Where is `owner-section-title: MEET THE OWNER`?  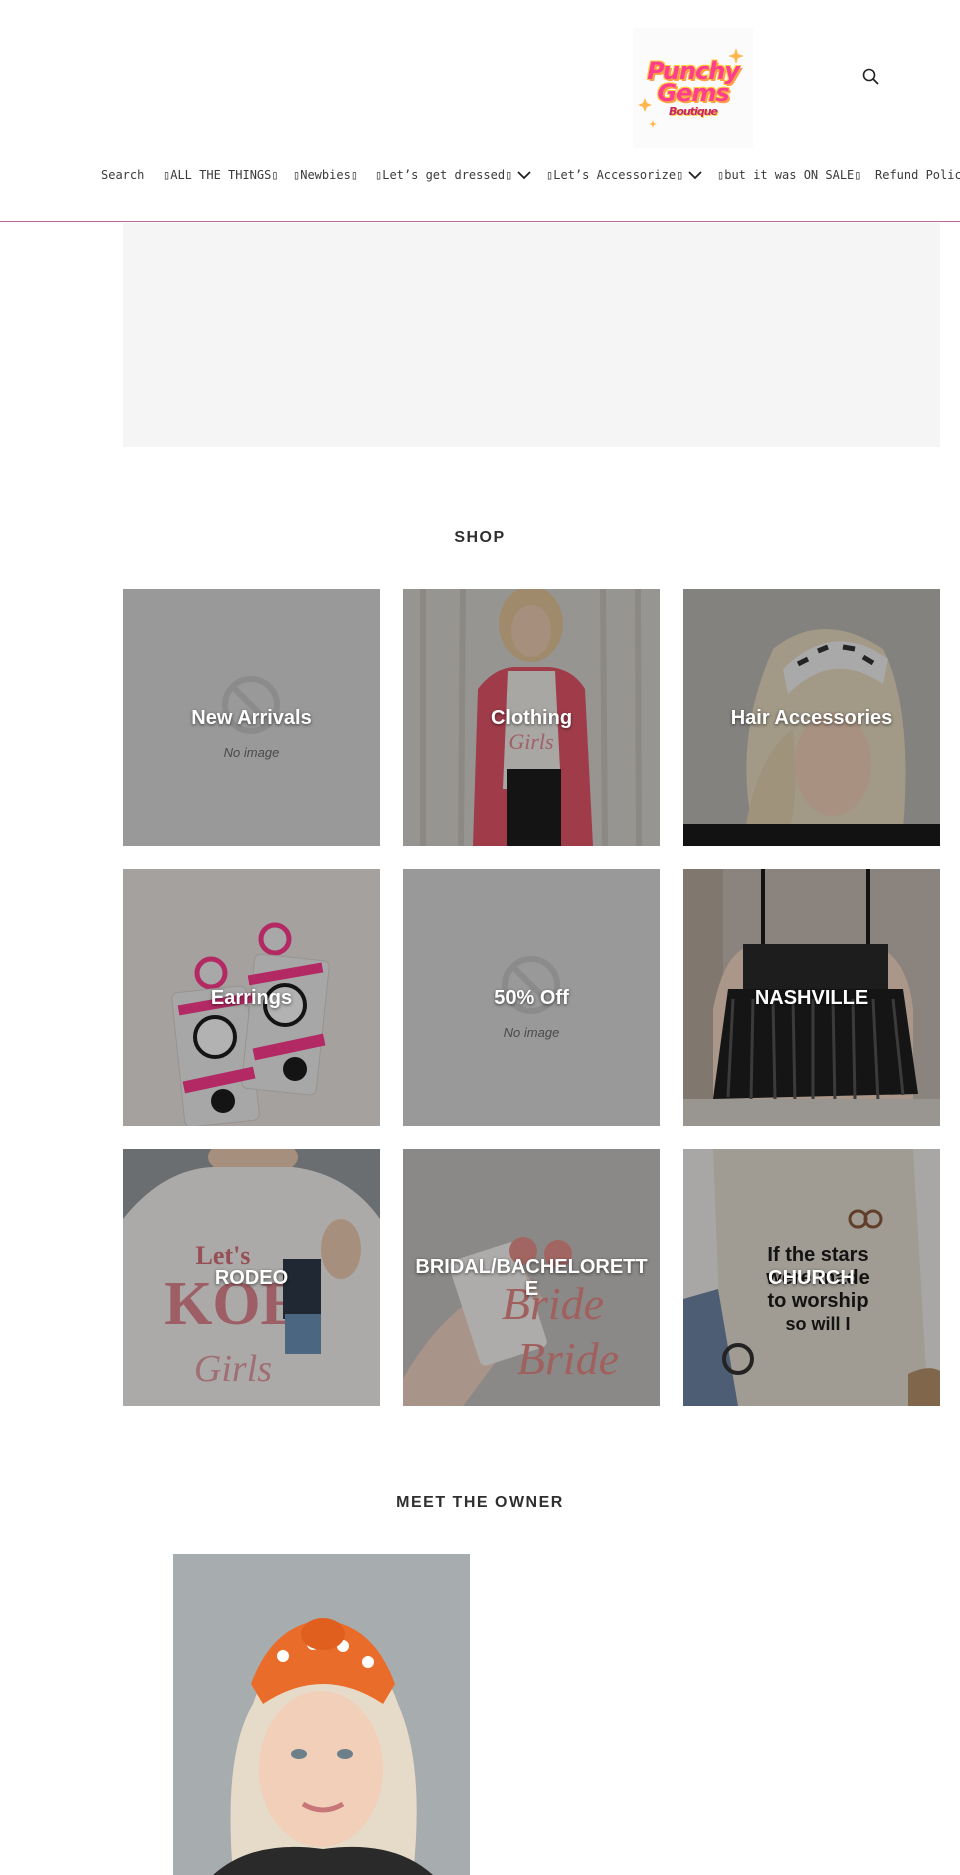 owner-section-title: MEET THE OWNER is located at coordinates (480, 1502).